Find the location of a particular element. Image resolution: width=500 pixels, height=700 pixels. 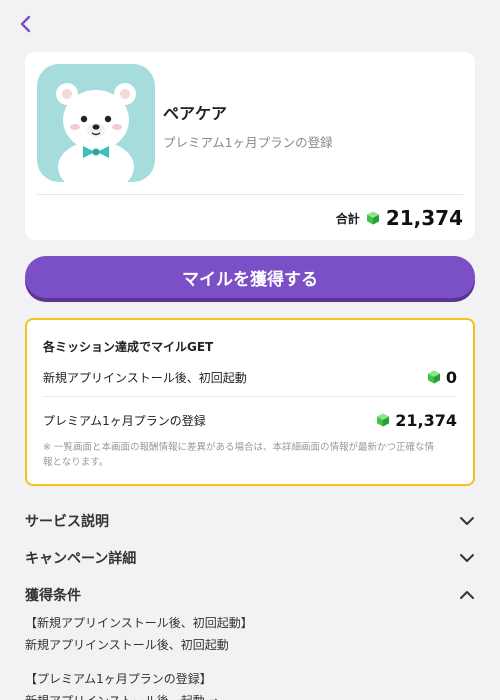

condition-heading: 【プレミアム1ヶ月プランの登録】 is located at coordinates (118, 679).